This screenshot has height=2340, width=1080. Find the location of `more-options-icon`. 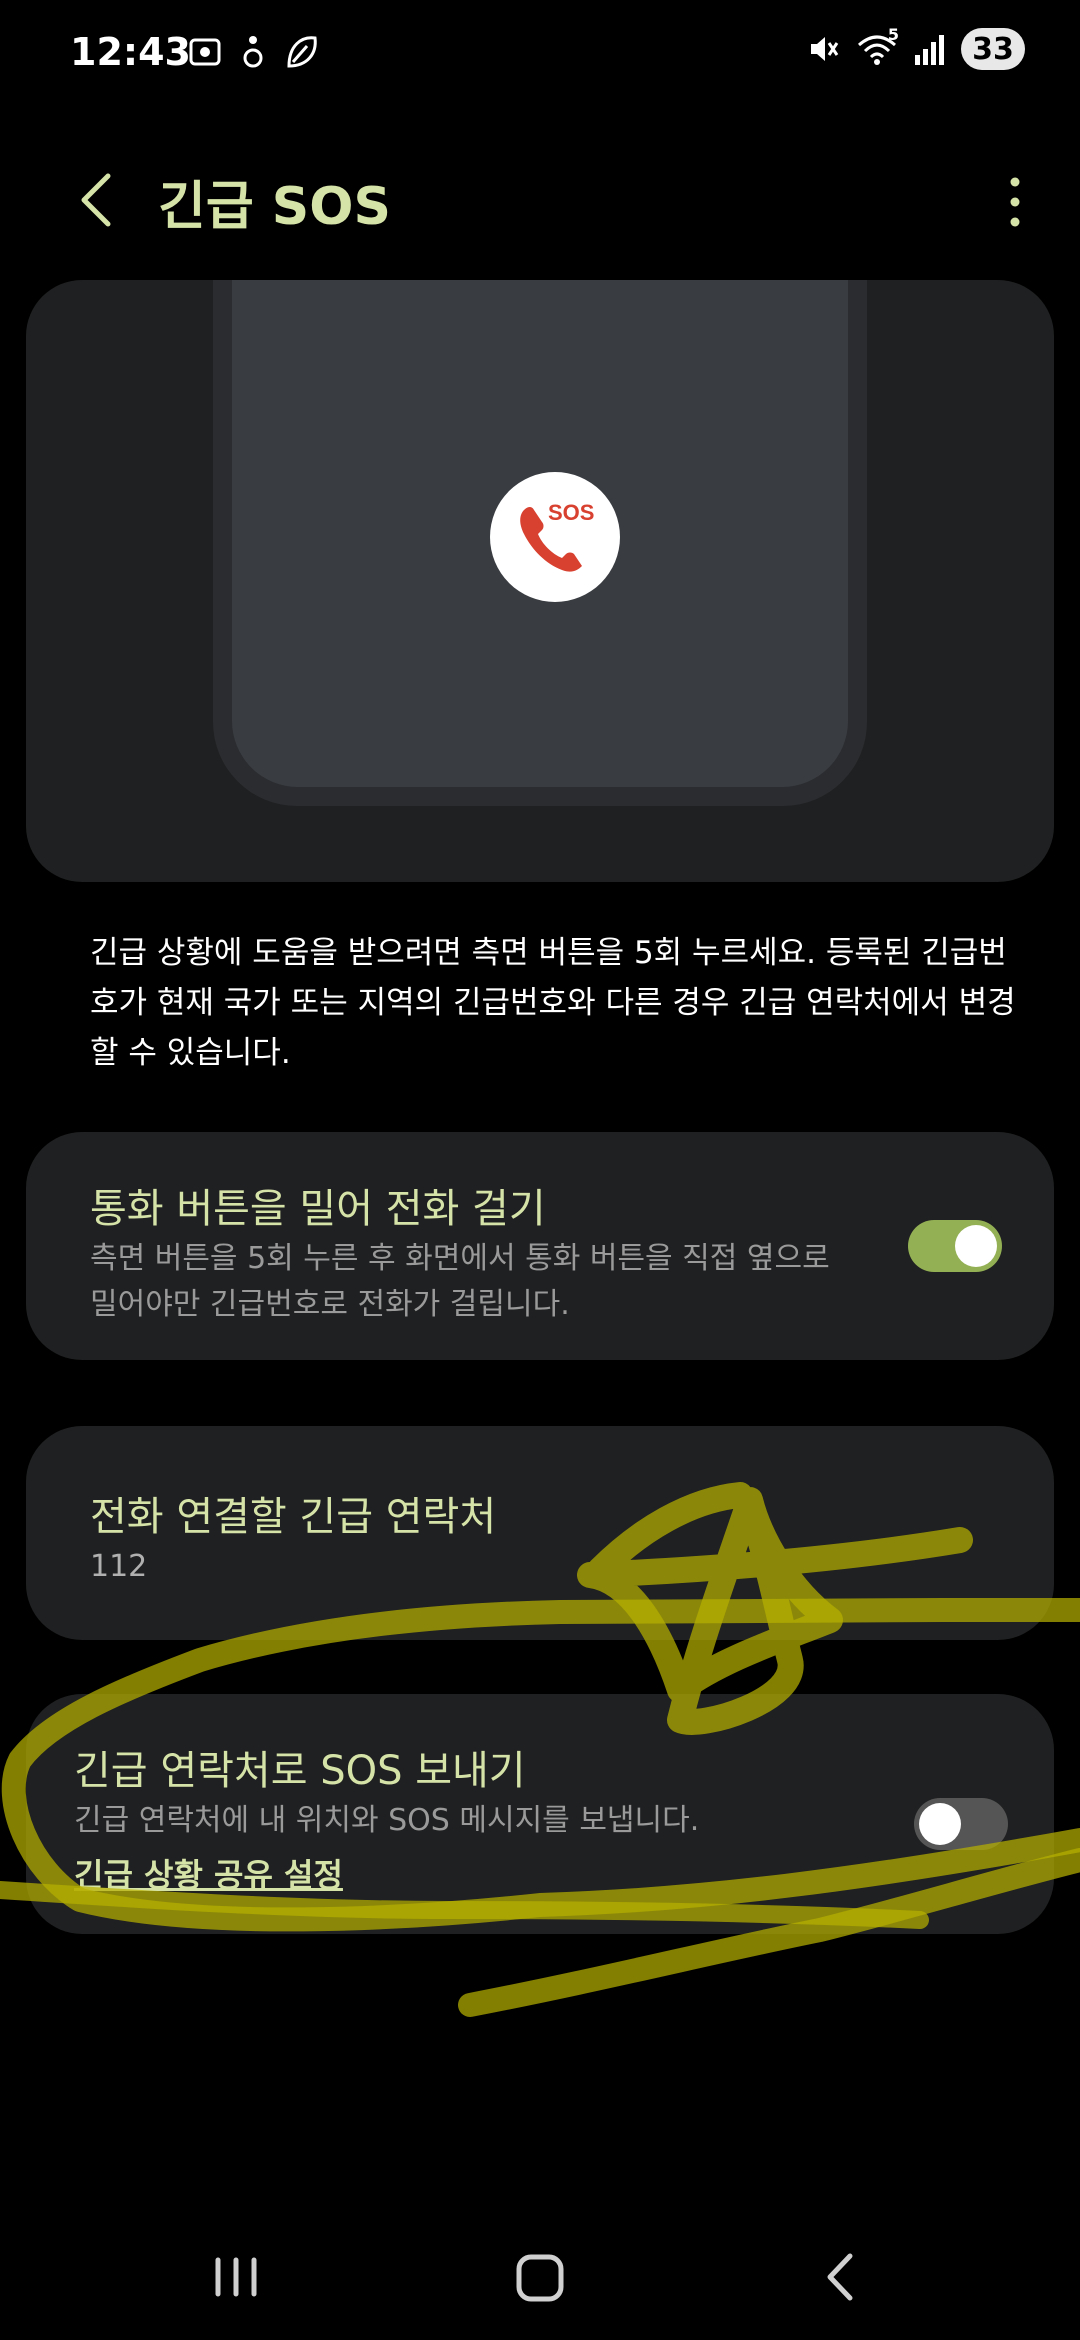

more-options-icon is located at coordinates (1015, 202).